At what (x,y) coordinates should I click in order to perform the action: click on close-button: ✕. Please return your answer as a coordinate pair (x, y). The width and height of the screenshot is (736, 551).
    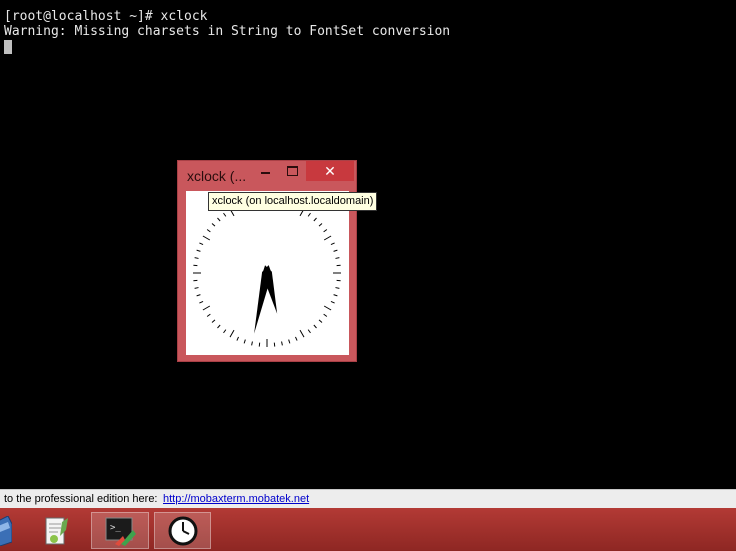
    Looking at the image, I should click on (330, 171).